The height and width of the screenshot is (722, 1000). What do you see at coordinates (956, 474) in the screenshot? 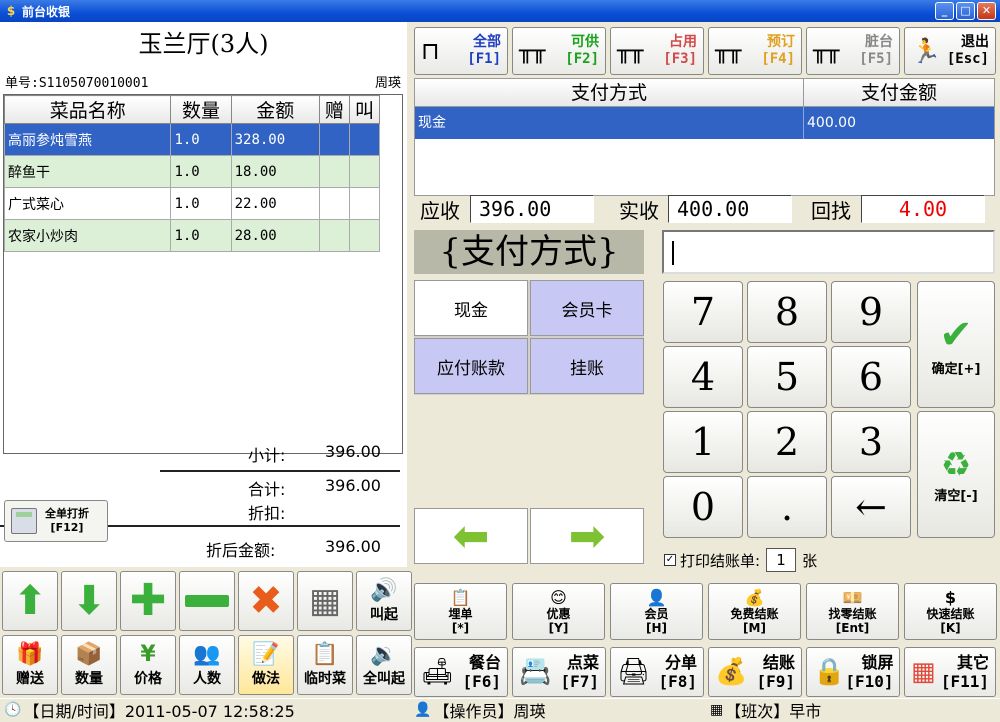
I see `clear-button: ♻ 清空[-]` at bounding box center [956, 474].